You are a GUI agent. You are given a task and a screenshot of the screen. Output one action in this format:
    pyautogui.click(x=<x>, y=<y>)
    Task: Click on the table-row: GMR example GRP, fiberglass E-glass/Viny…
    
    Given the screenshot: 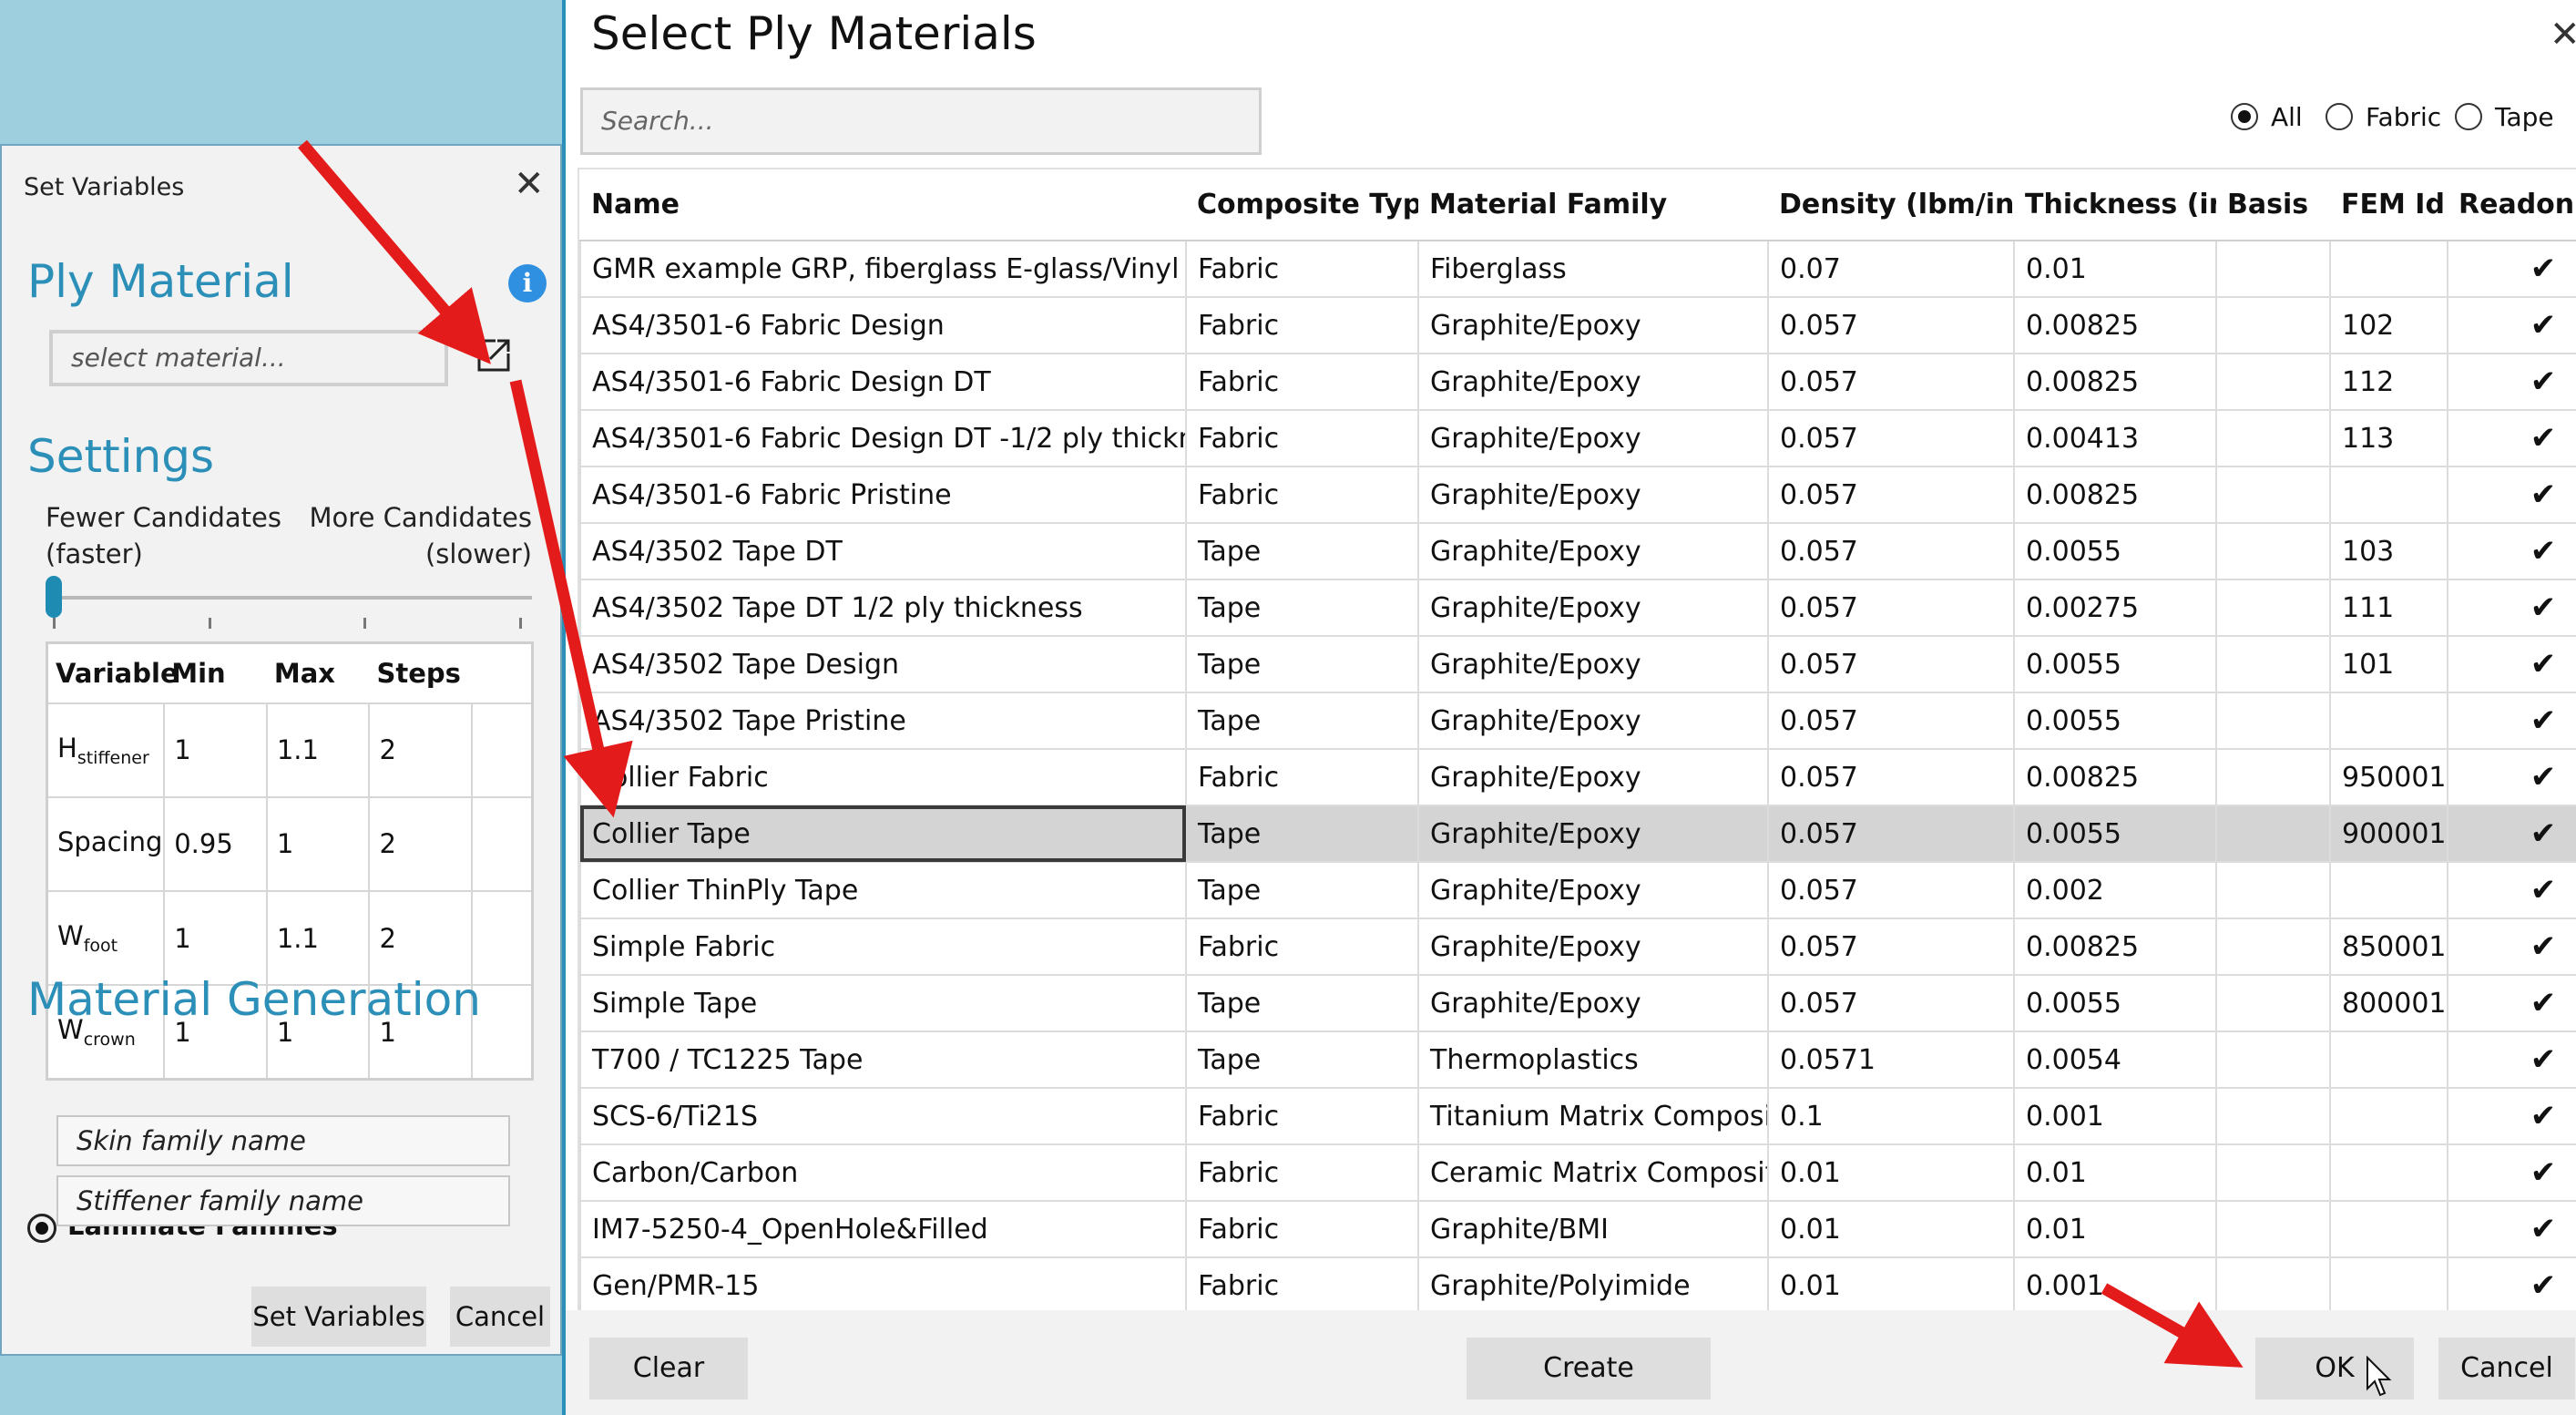 What is the action you would take?
    pyautogui.click(x=1577, y=269)
    